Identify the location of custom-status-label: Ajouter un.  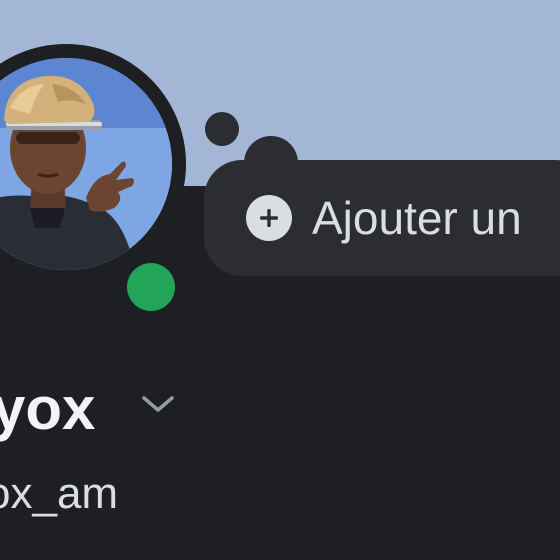
(417, 218).